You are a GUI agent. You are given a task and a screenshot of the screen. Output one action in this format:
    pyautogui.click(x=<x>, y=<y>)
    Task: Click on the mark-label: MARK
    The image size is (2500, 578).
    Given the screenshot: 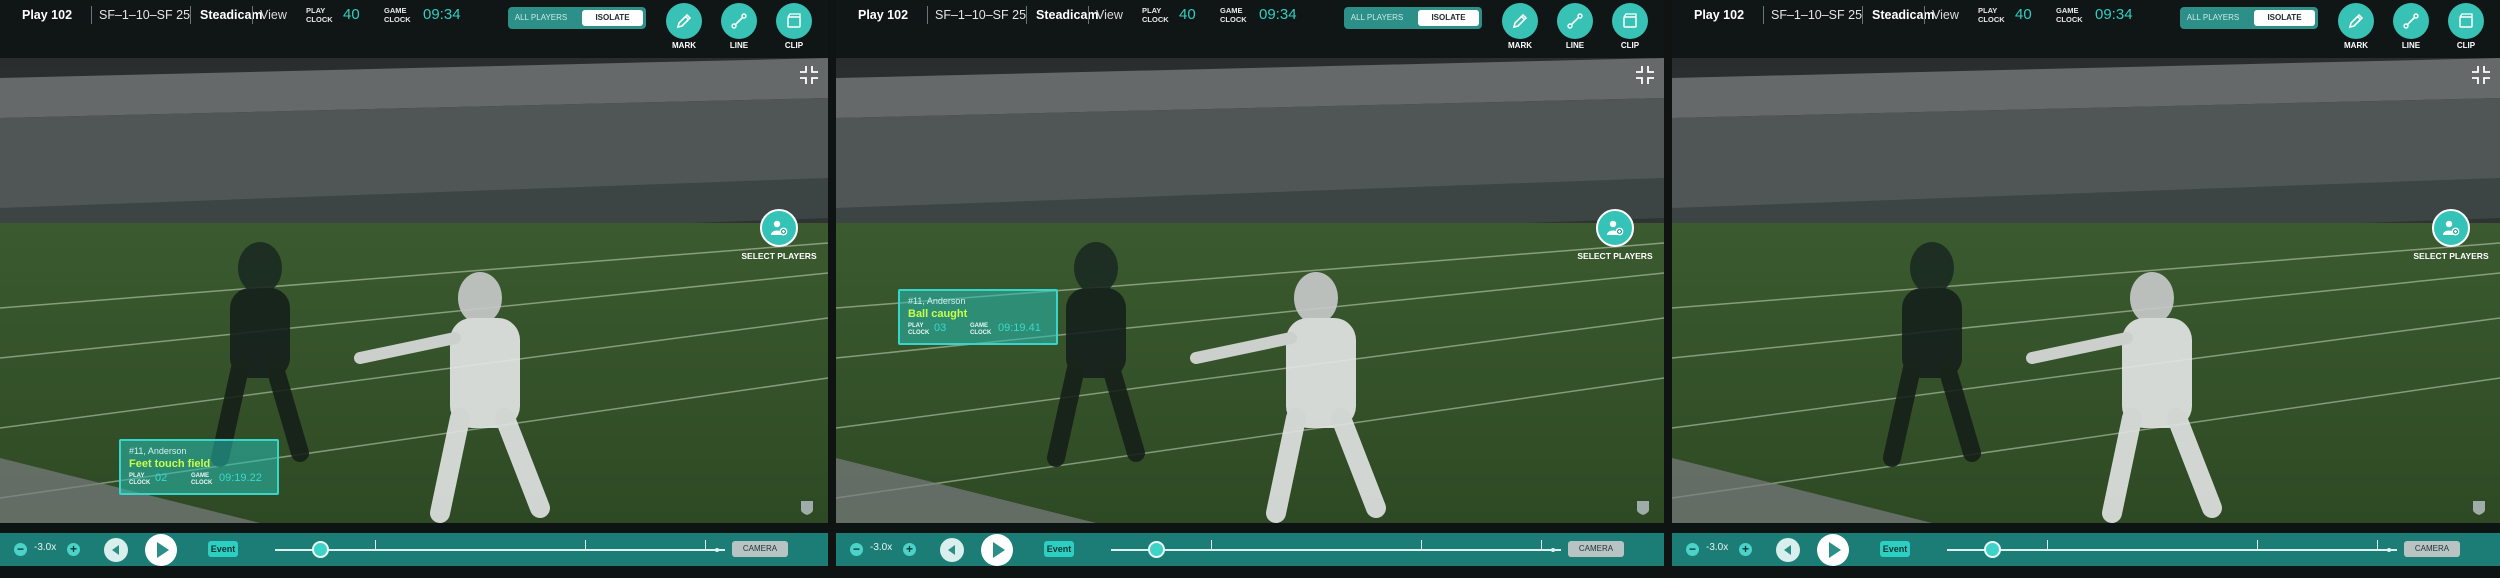 What is the action you would take?
    pyautogui.click(x=684, y=45)
    